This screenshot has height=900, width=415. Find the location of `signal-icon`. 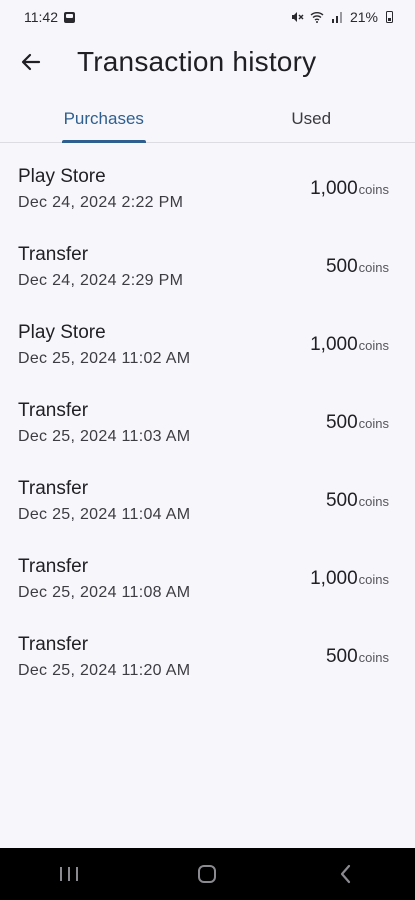

signal-icon is located at coordinates (336, 17).